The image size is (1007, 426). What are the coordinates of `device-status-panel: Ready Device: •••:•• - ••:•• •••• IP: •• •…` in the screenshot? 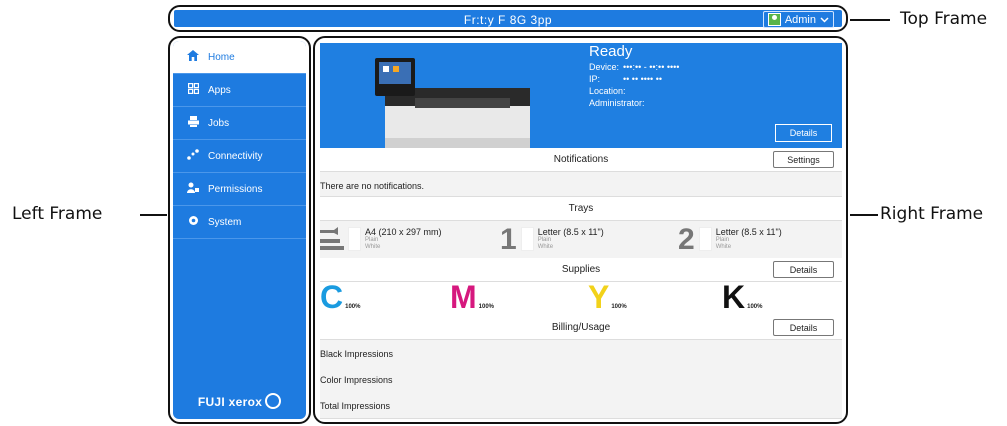 It's located at (581, 95).